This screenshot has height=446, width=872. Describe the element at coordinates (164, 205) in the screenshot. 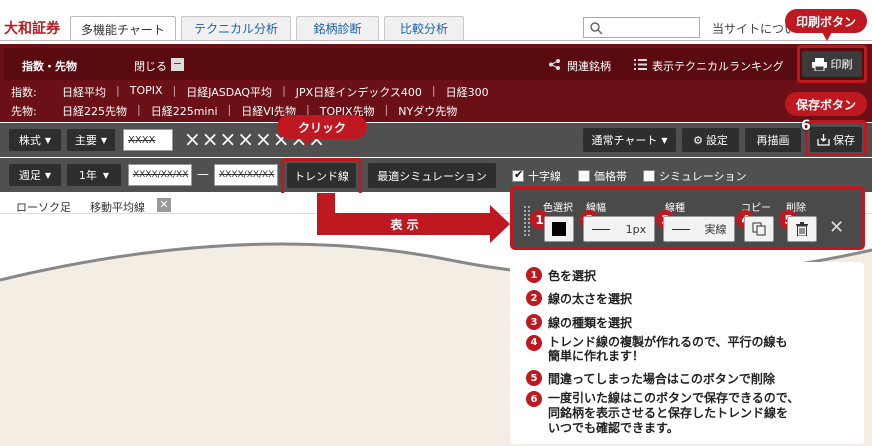

I see `close-icon: ✕` at that location.